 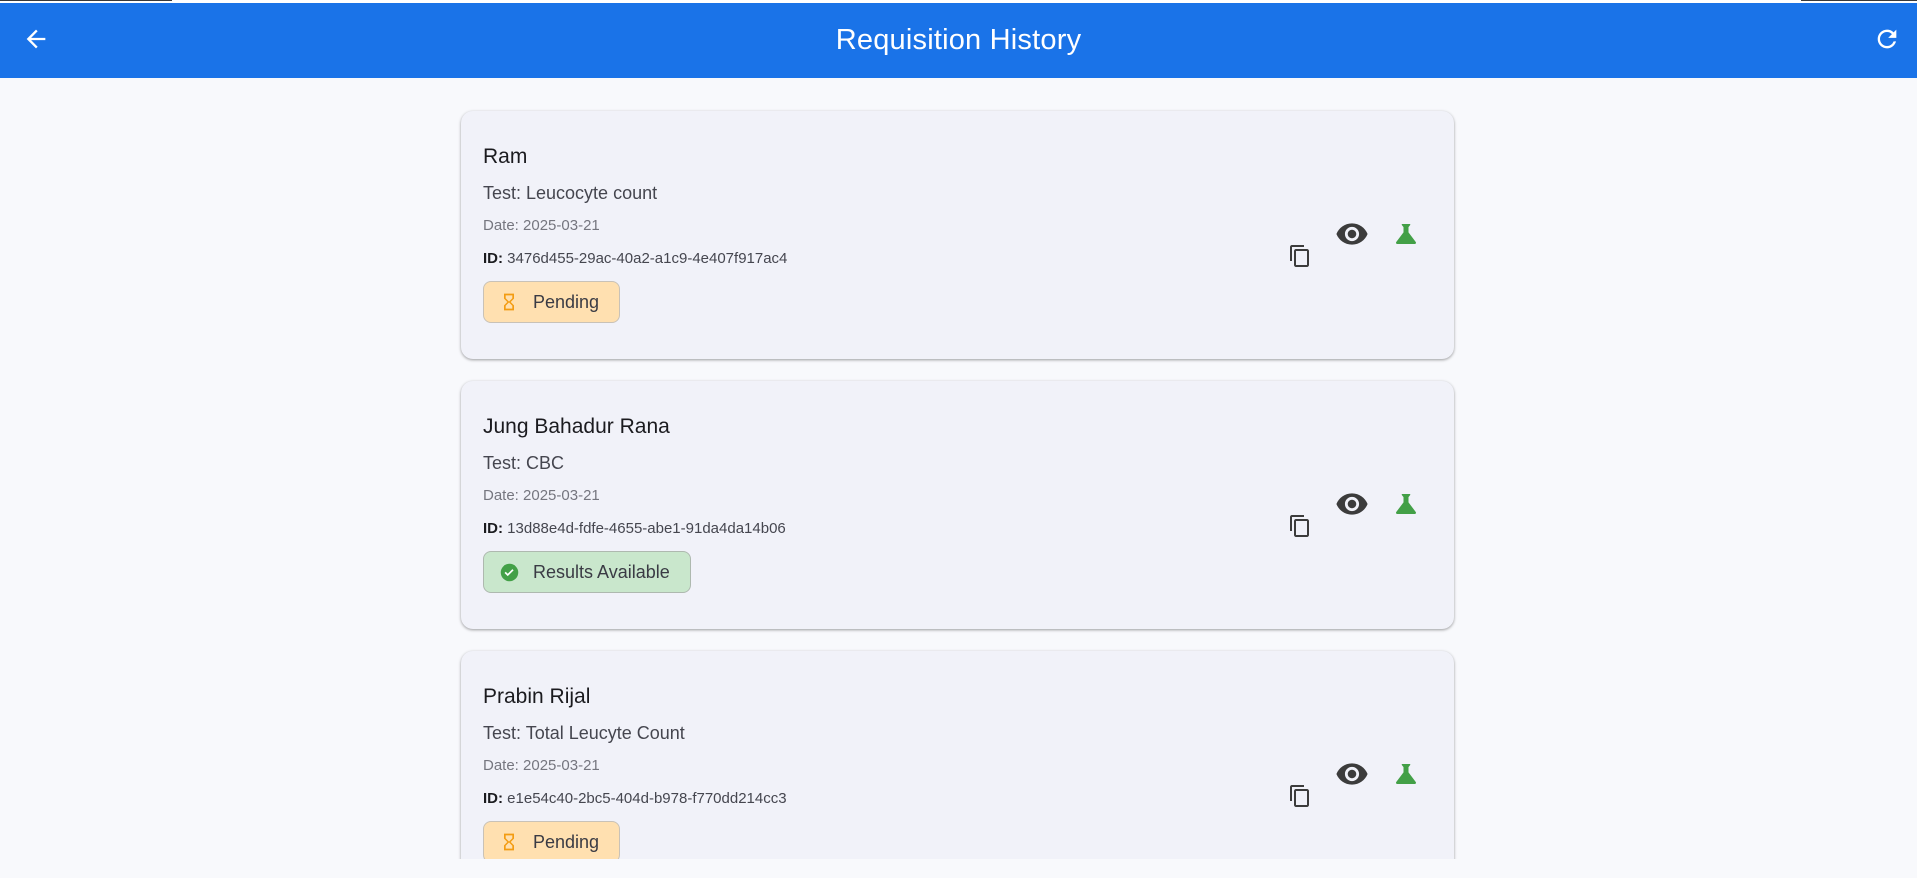 What do you see at coordinates (524, 463) in the screenshot?
I see `test-name: Test: CBC` at bounding box center [524, 463].